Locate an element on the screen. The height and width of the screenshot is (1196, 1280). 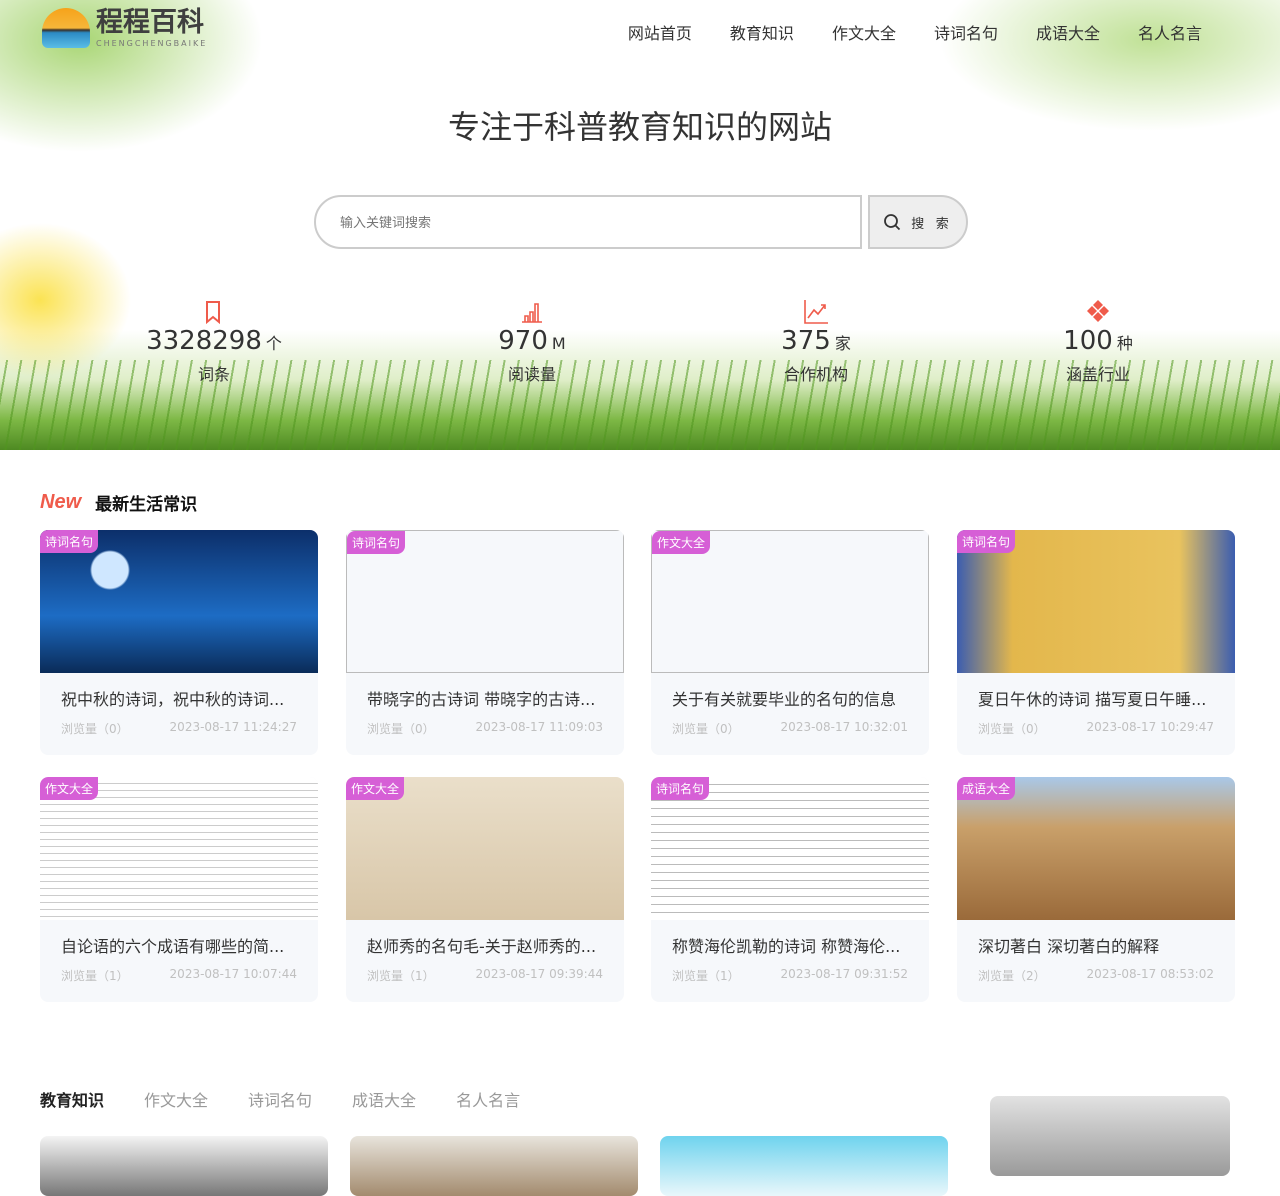
section-title: 最新生活常识 is located at coordinates (146, 505).